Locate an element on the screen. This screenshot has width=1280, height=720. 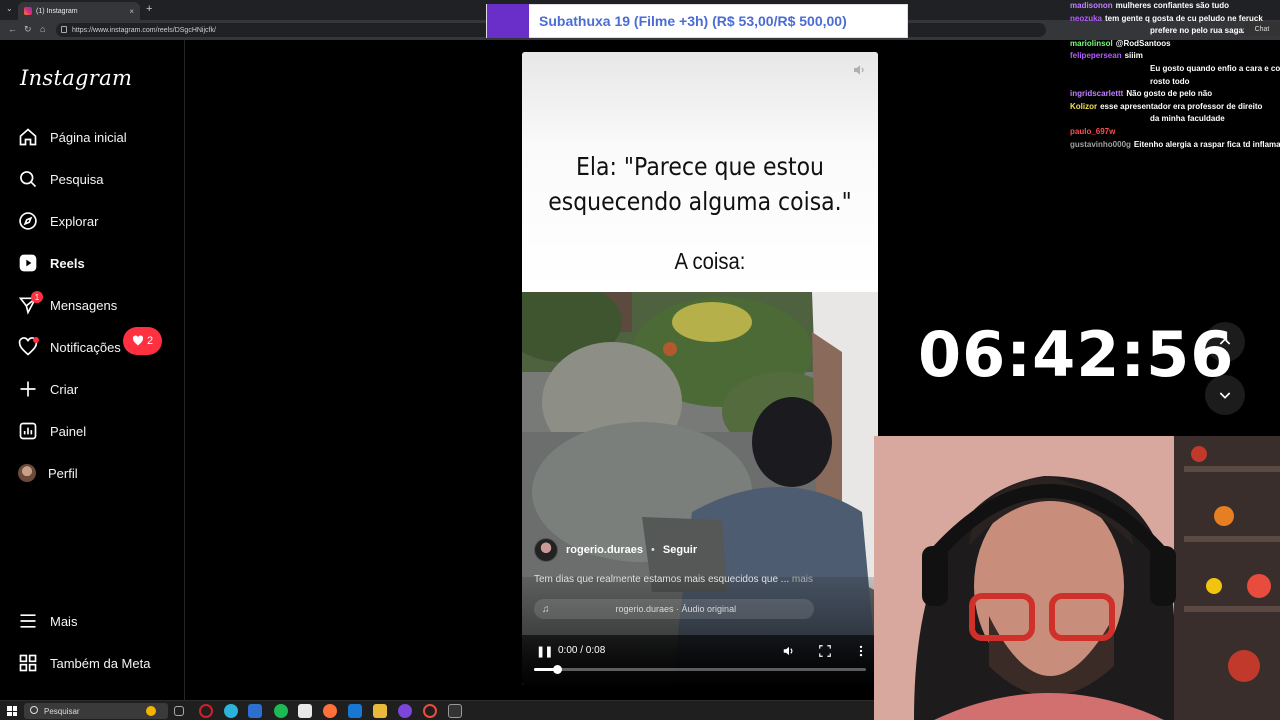
sidebar-item-label: Página inicial is located at coordinates (88, 137).